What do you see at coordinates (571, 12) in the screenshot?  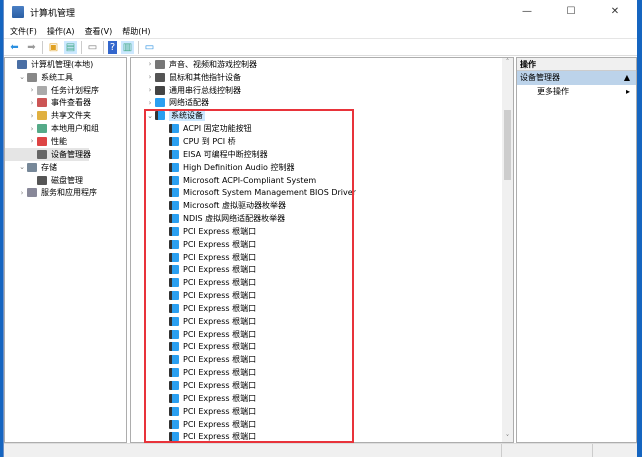 I see `maximize-button: ☐` at bounding box center [571, 12].